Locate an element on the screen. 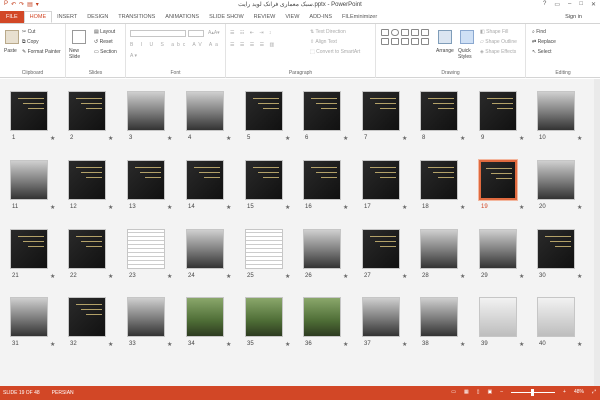  reading-view-icon: ▯ is located at coordinates (478, 392).